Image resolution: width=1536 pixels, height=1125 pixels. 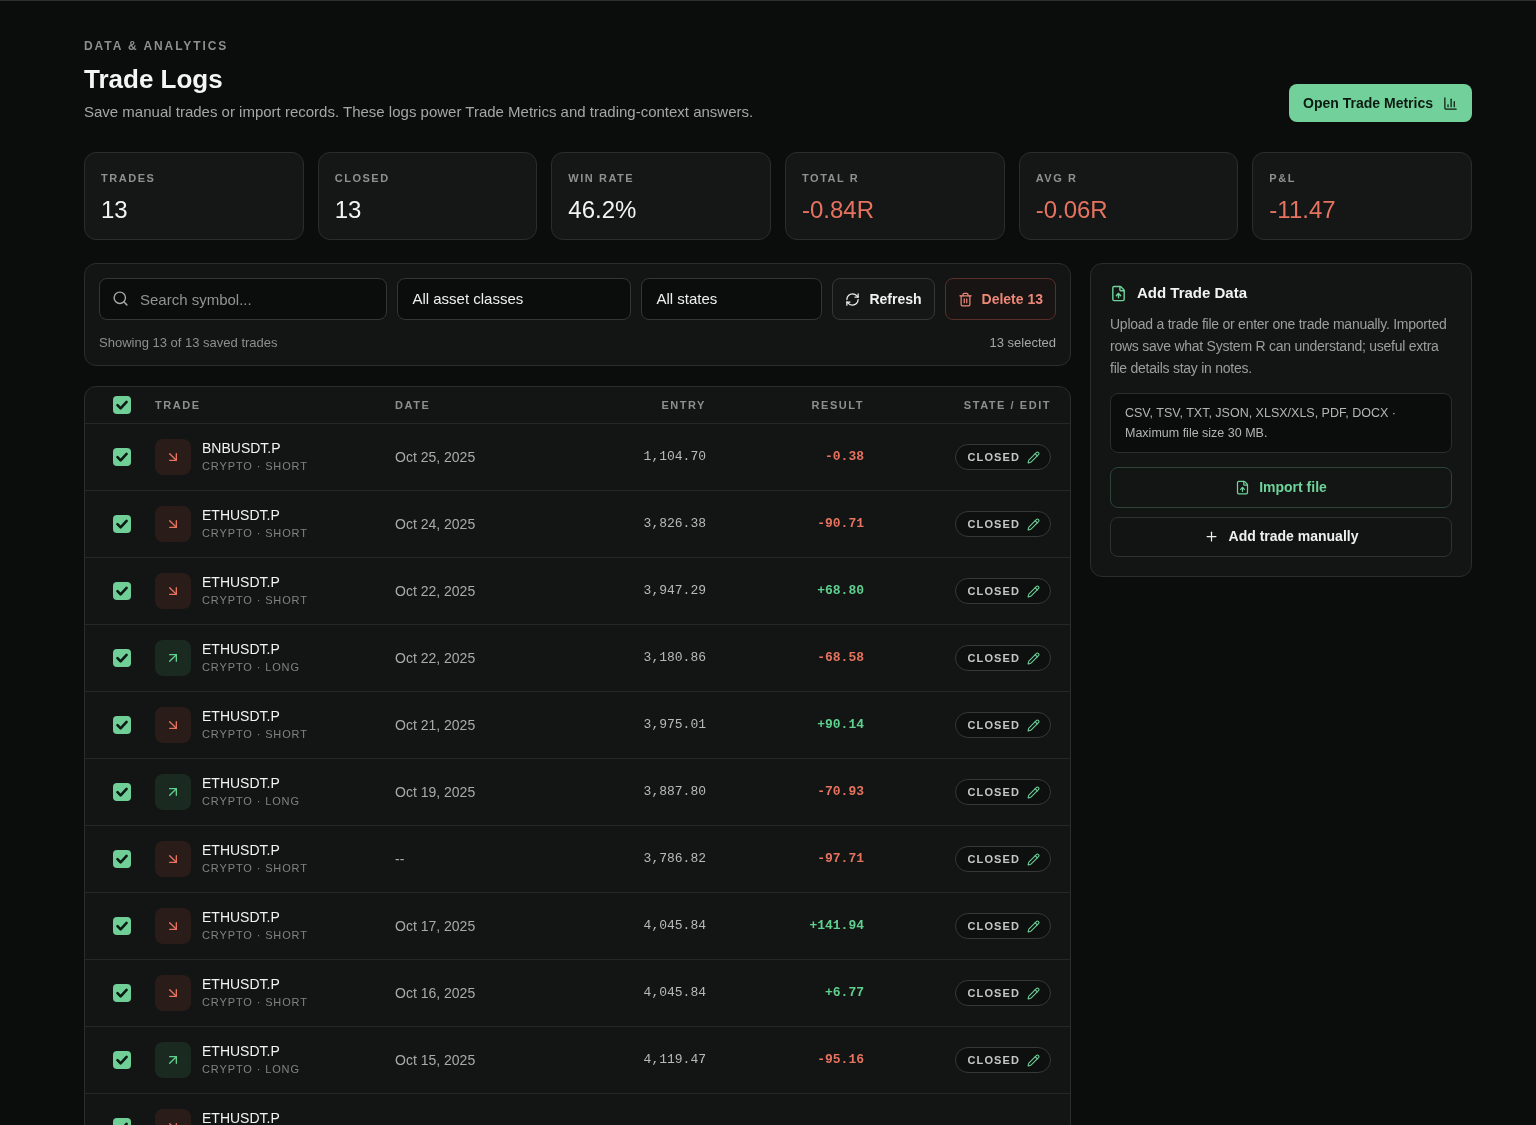 What do you see at coordinates (840, 524) in the screenshot?
I see `trade-result: -90.71` at bounding box center [840, 524].